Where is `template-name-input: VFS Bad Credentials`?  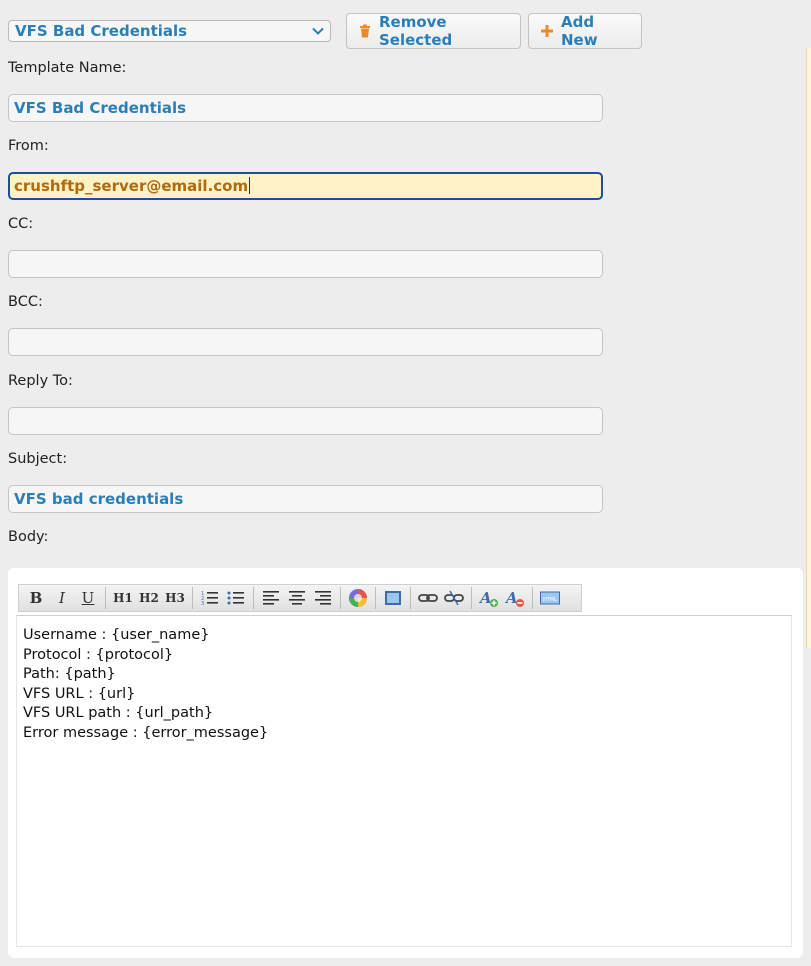 template-name-input: VFS Bad Credentials is located at coordinates (305, 108).